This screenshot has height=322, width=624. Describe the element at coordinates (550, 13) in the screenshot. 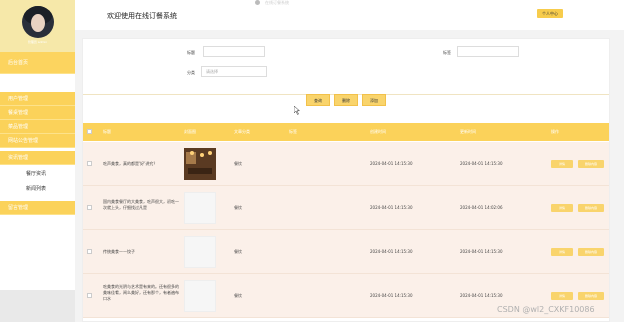

I see `user-center-button: 个人中心` at that location.